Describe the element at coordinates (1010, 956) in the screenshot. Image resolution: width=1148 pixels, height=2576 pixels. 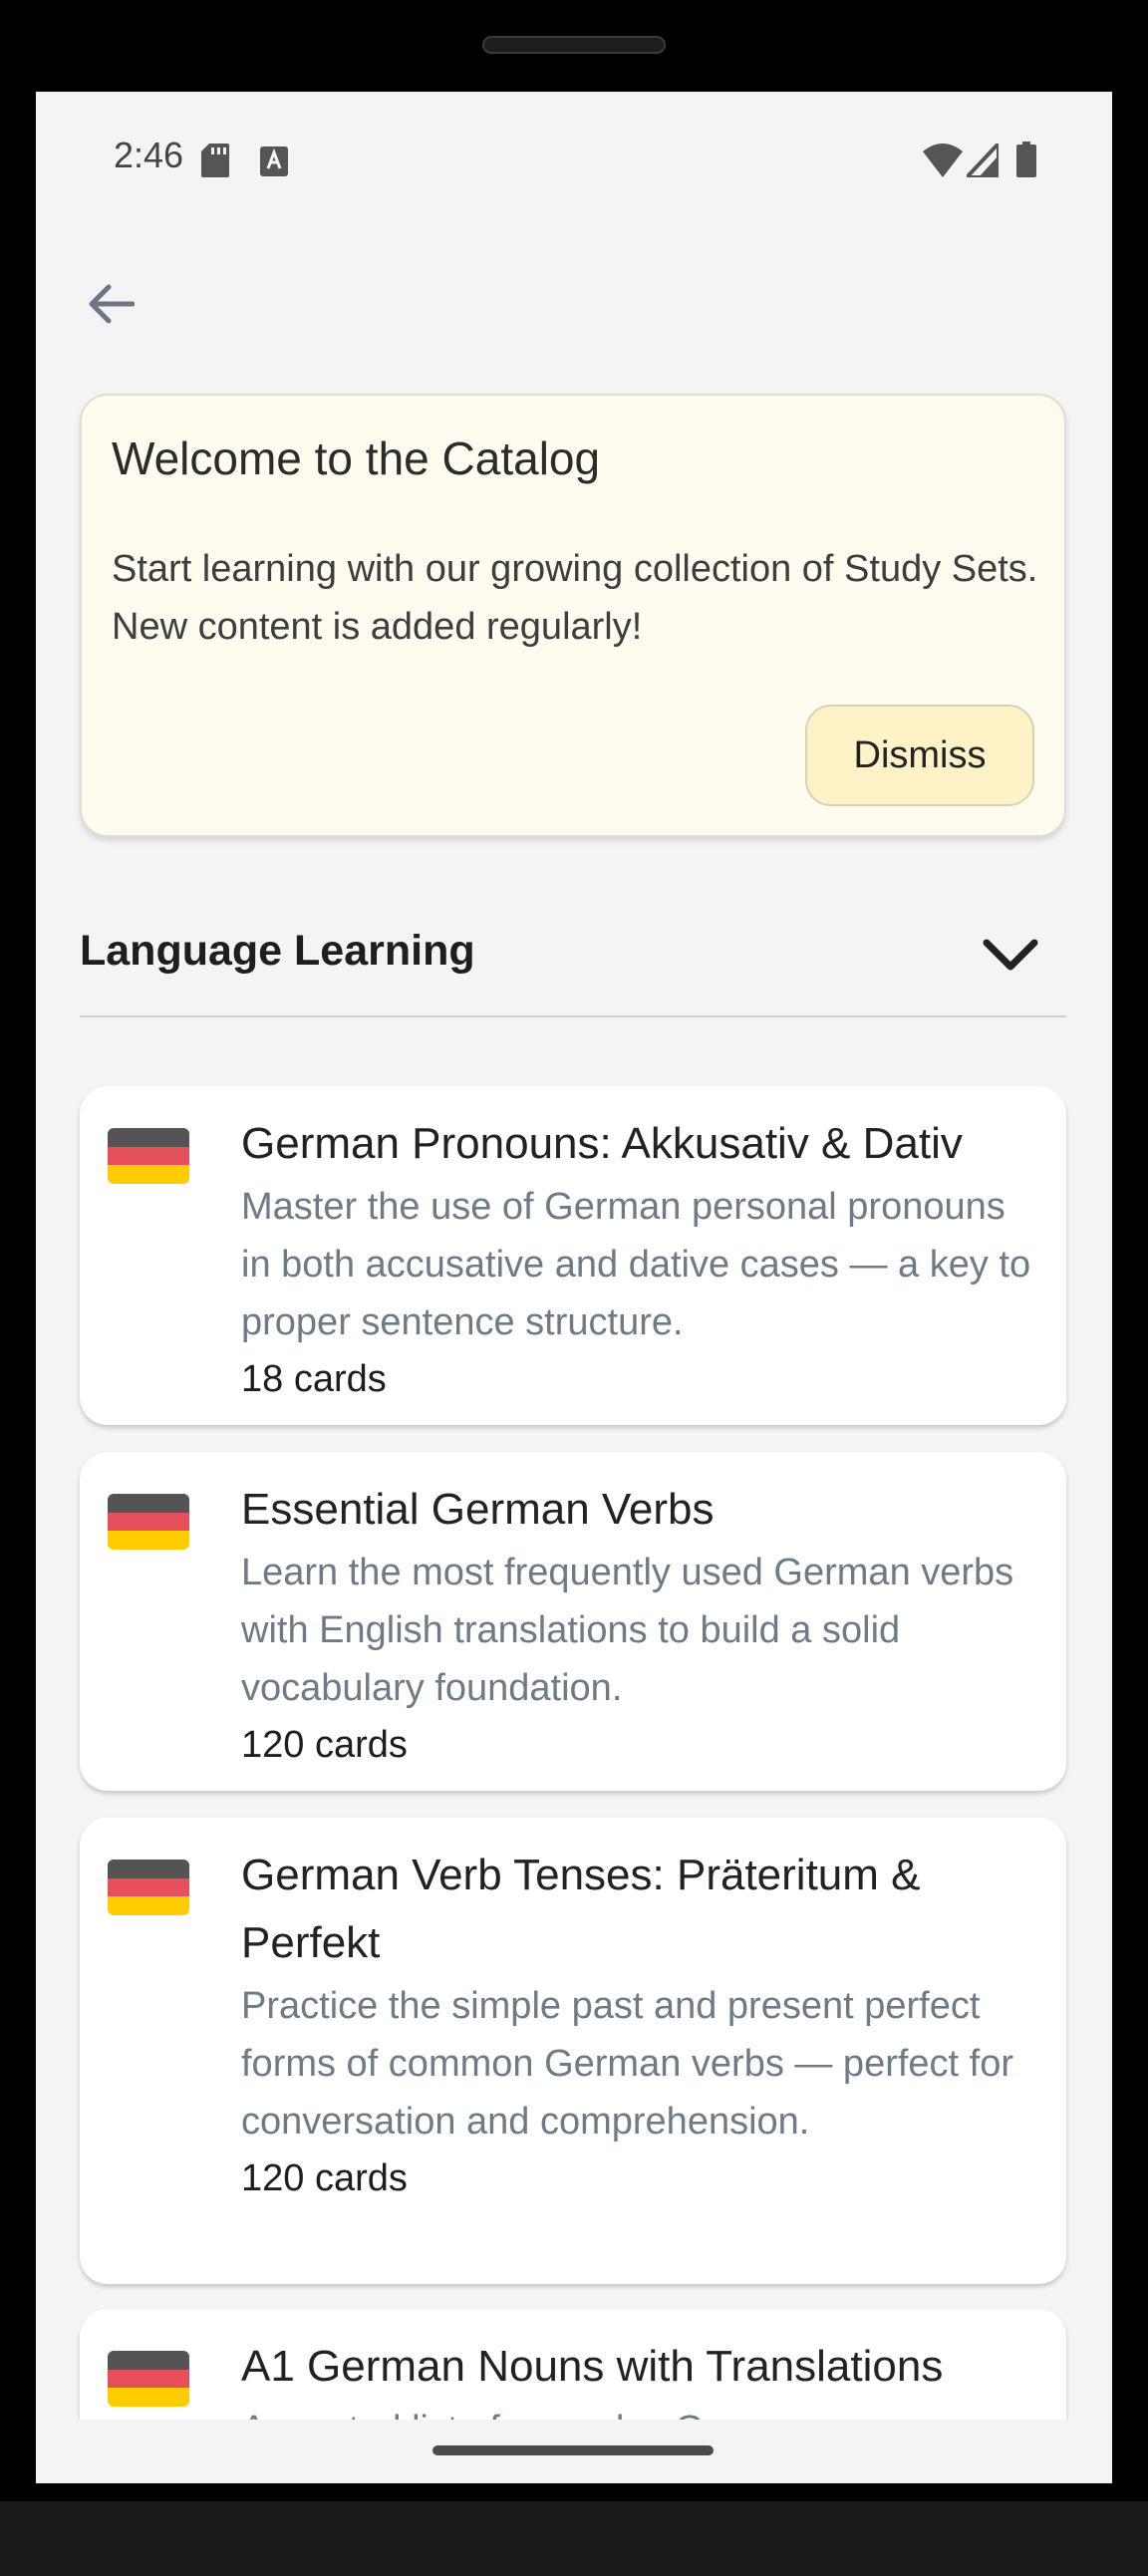
I see `chevron-down-icon` at that location.